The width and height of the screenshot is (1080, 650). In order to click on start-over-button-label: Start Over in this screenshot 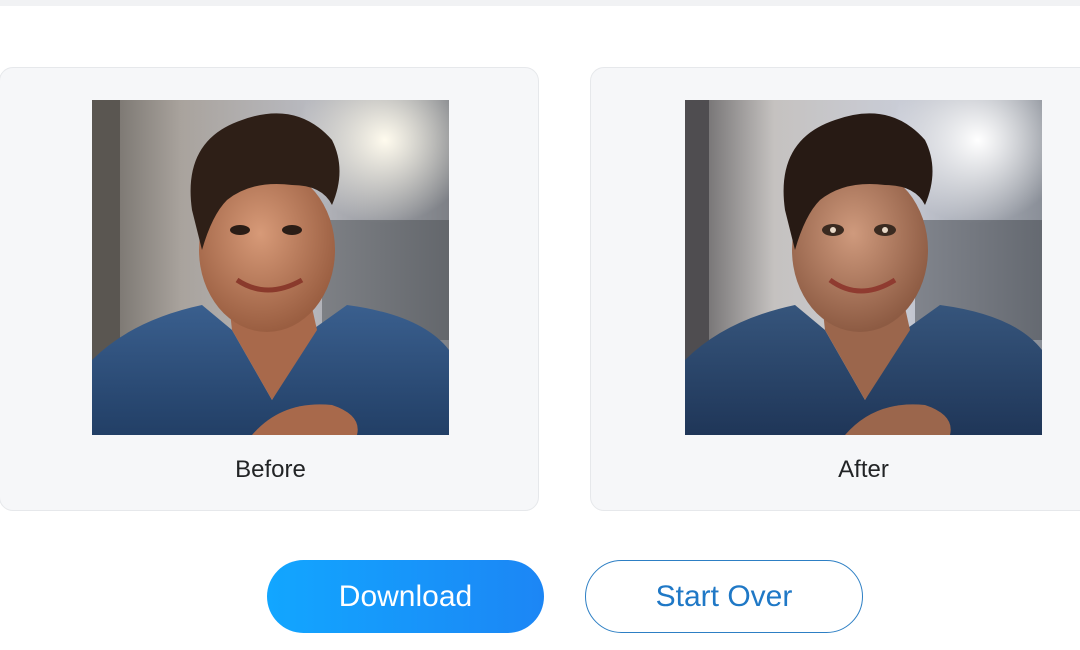, I will do `click(724, 596)`.